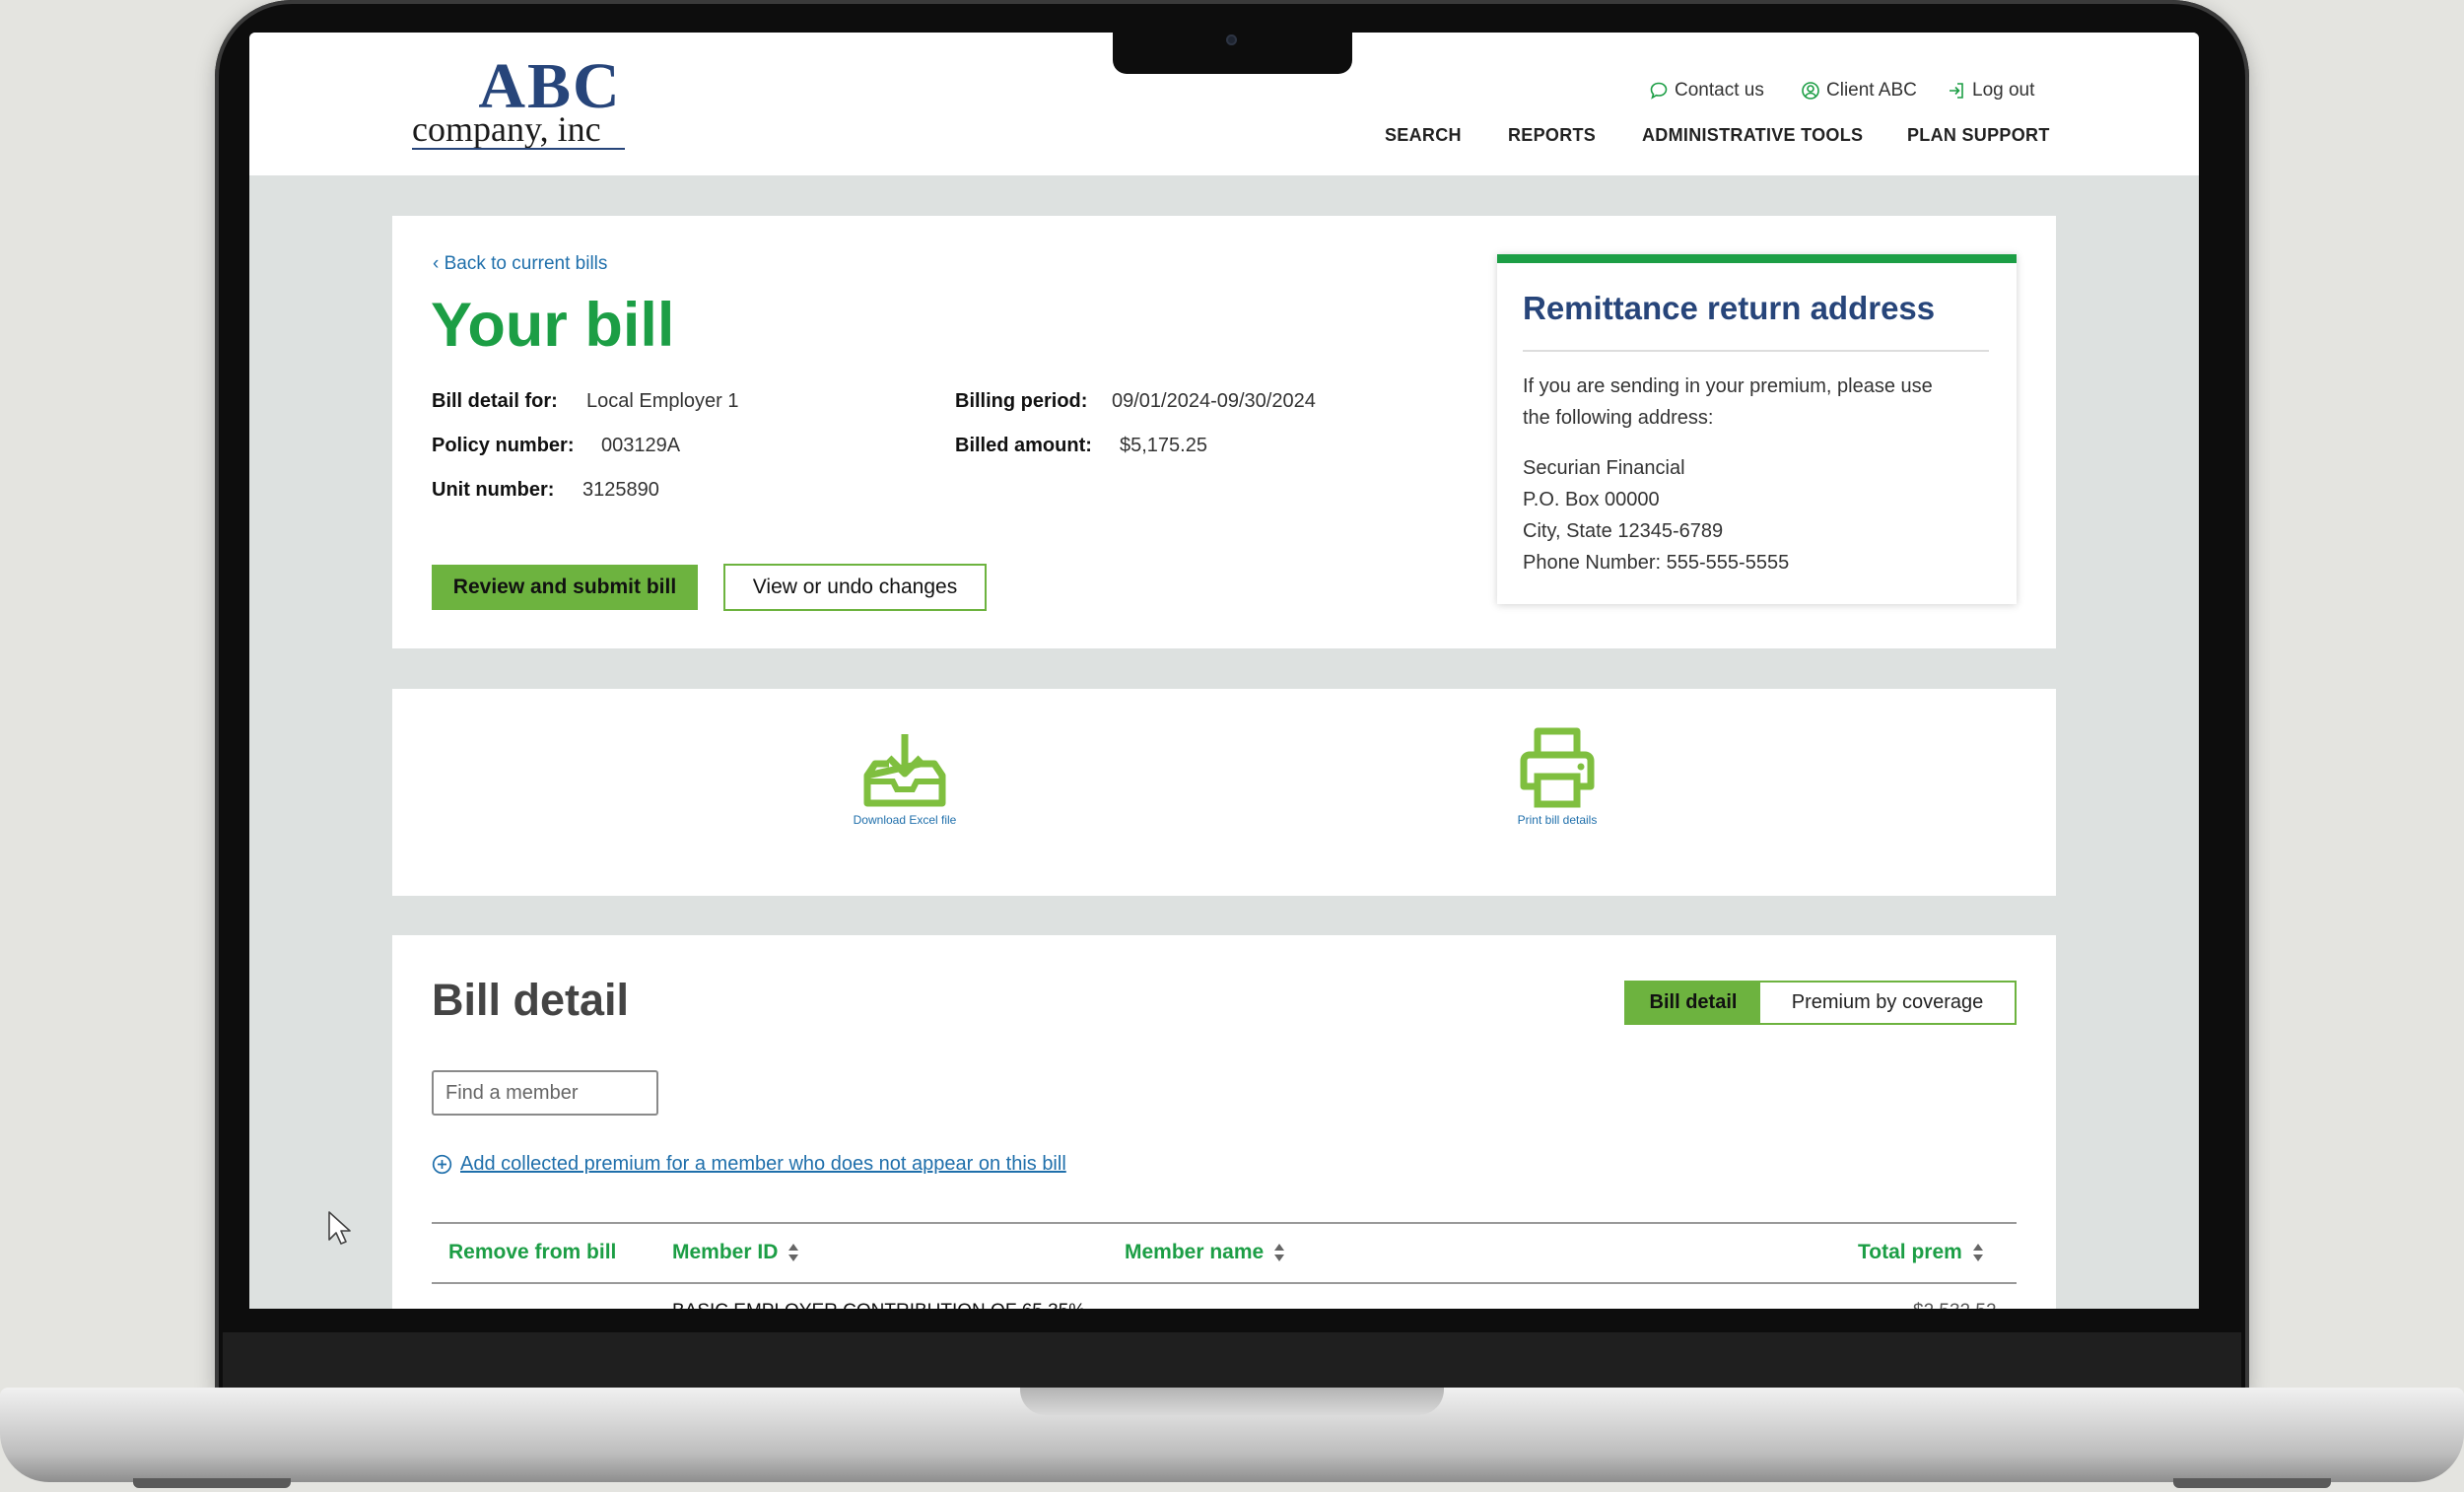 The width and height of the screenshot is (2464, 1492). I want to click on column-member-name: Member name, so click(1205, 1252).